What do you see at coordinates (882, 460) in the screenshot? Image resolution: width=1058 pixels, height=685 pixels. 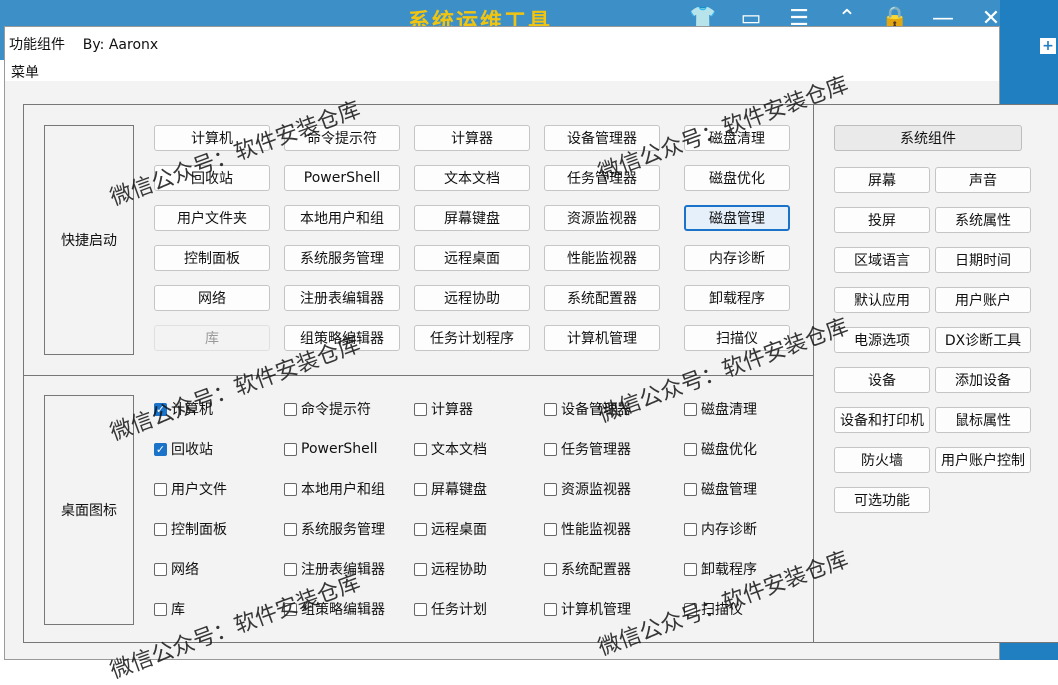 I see `system-component-button: 防火墙` at bounding box center [882, 460].